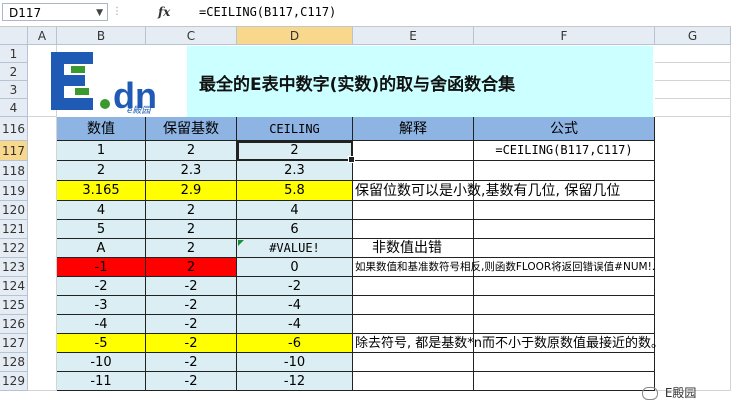 The width and height of the screenshot is (731, 401). What do you see at coordinates (99, 13) in the screenshot?
I see `chevron-down-icon: ▼` at bounding box center [99, 13].